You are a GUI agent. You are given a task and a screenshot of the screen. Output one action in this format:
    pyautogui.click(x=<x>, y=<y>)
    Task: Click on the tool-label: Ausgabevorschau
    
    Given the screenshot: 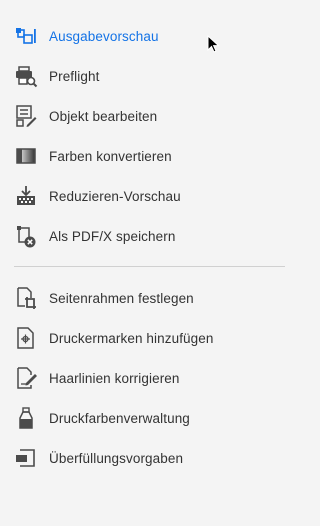 What is the action you would take?
    pyautogui.click(x=104, y=36)
    